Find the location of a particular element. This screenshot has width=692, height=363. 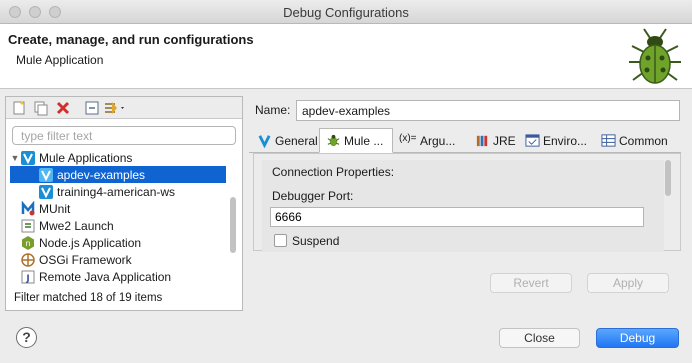

tab-general: General is located at coordinates (285, 140).